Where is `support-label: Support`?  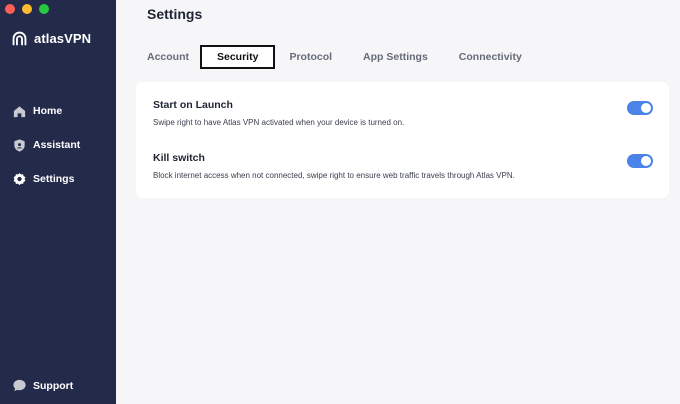
support-label: Support is located at coordinates (53, 385).